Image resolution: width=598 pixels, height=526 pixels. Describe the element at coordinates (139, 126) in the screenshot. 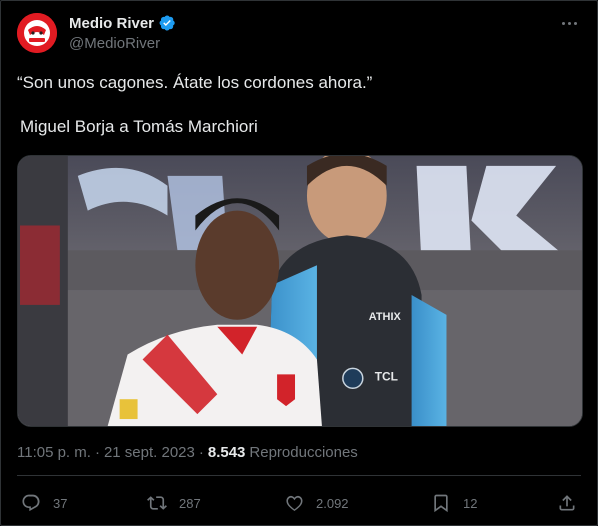

I see `tweet-attribution-line: Miguel Borja a Tomás Marchiori` at that location.